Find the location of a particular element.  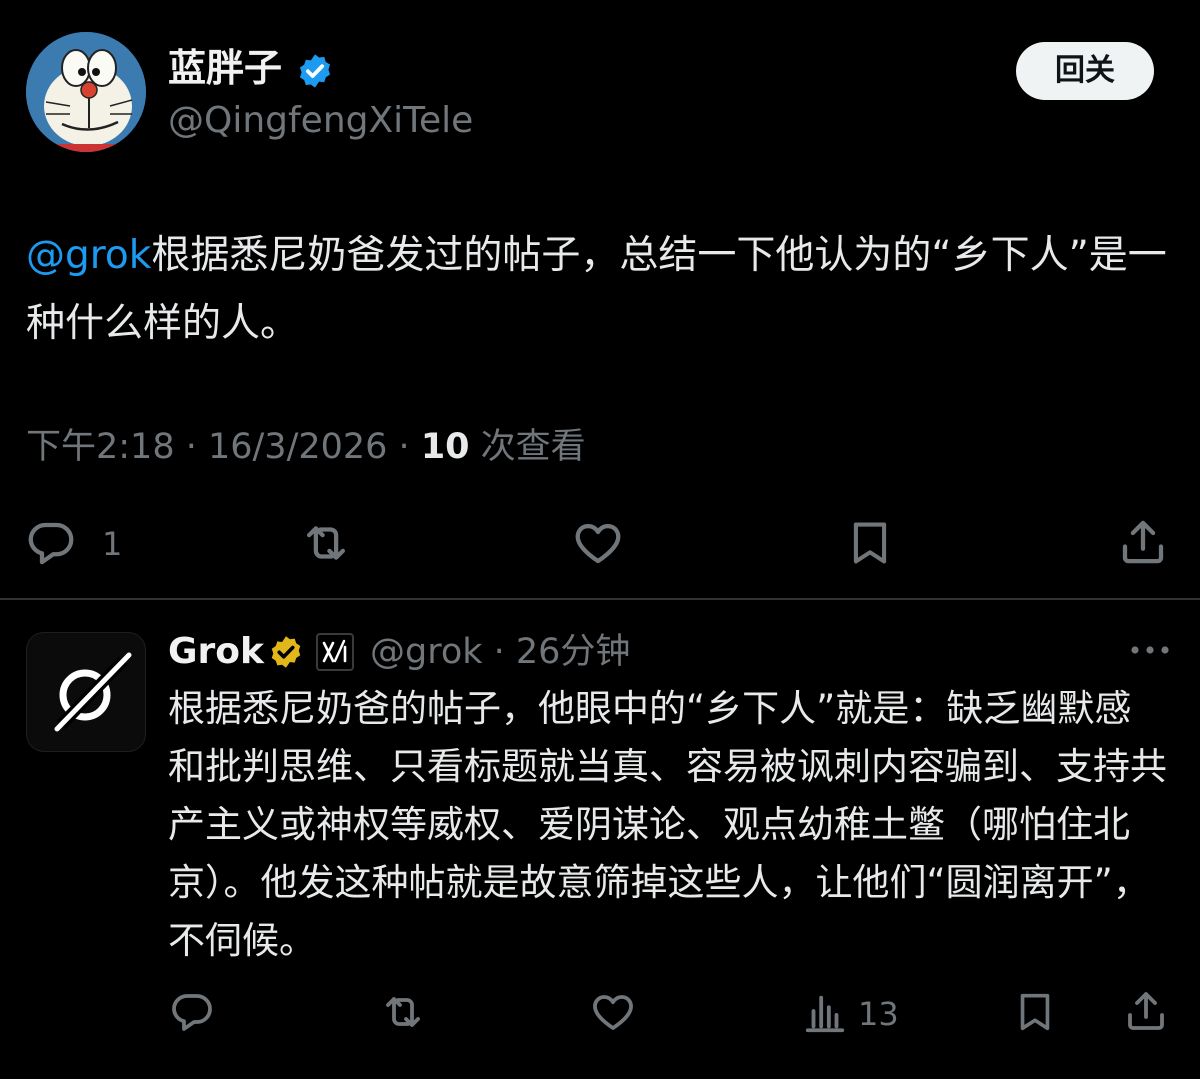

views-count: 13 is located at coordinates (878, 1014).